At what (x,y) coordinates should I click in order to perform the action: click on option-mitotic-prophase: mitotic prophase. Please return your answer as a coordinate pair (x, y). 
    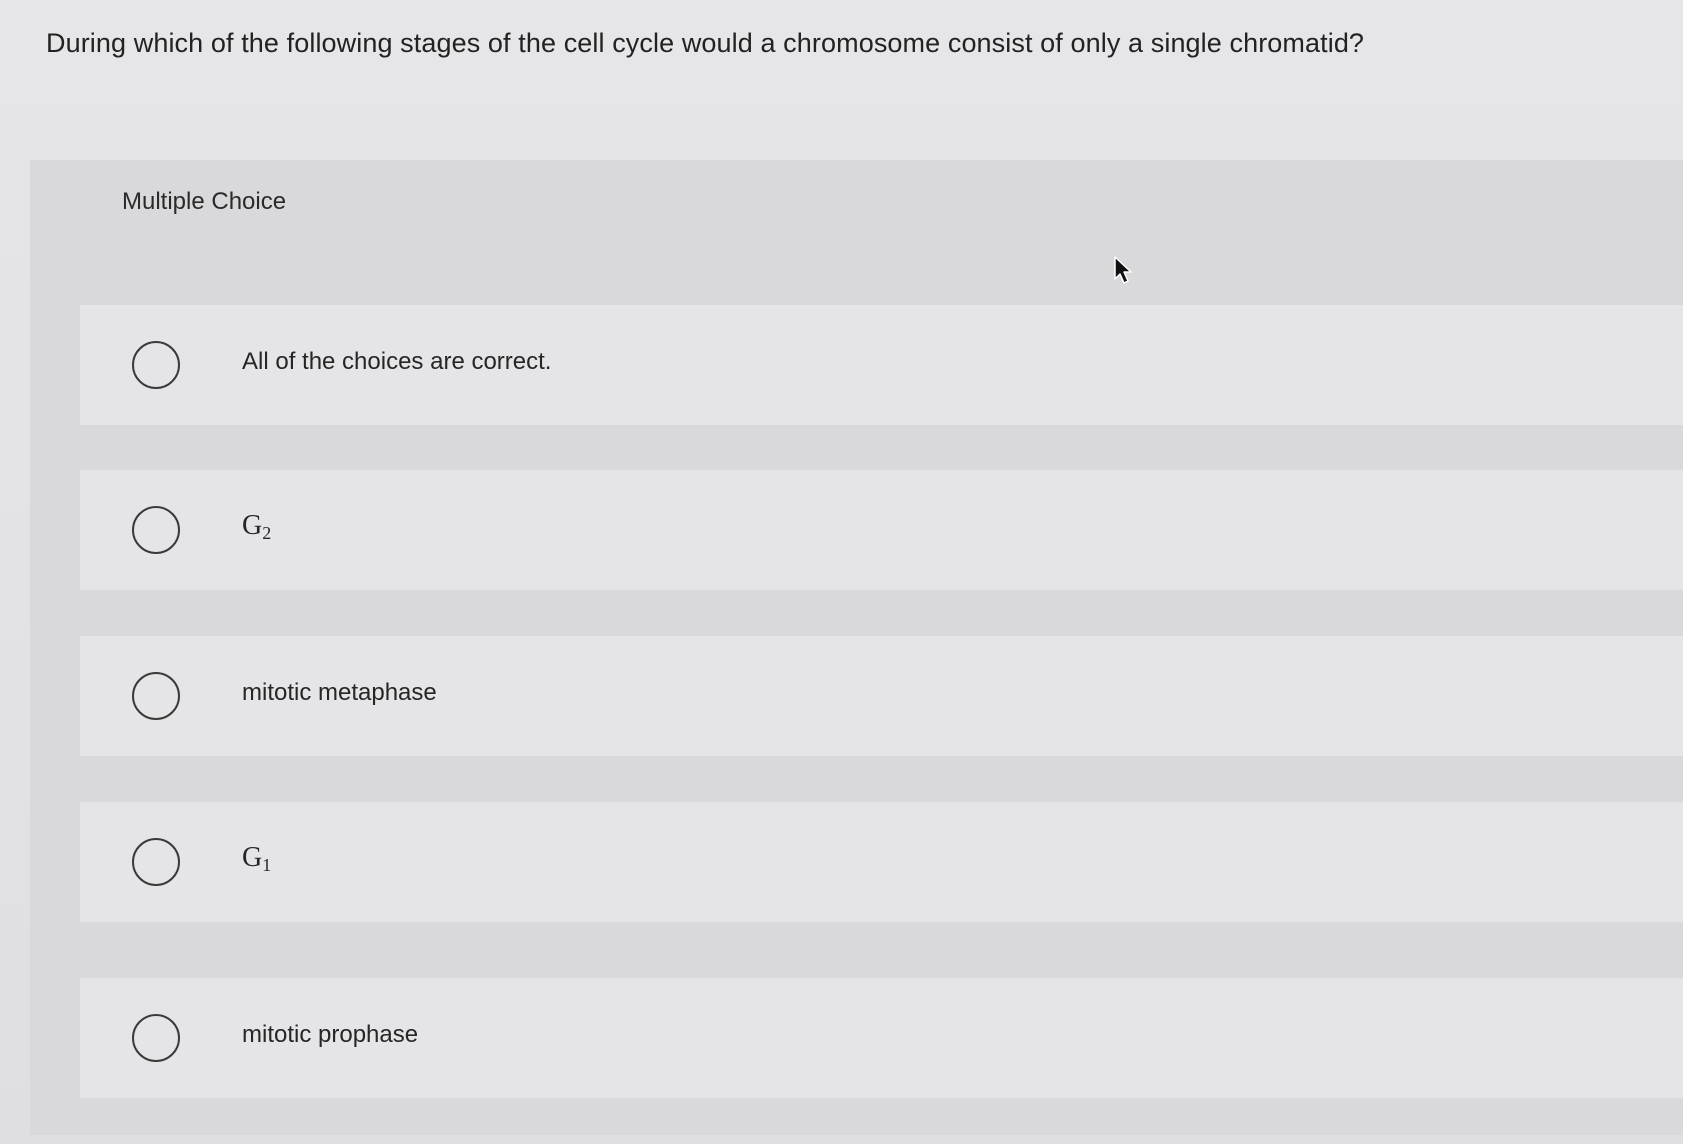
    Looking at the image, I should click on (881, 1038).